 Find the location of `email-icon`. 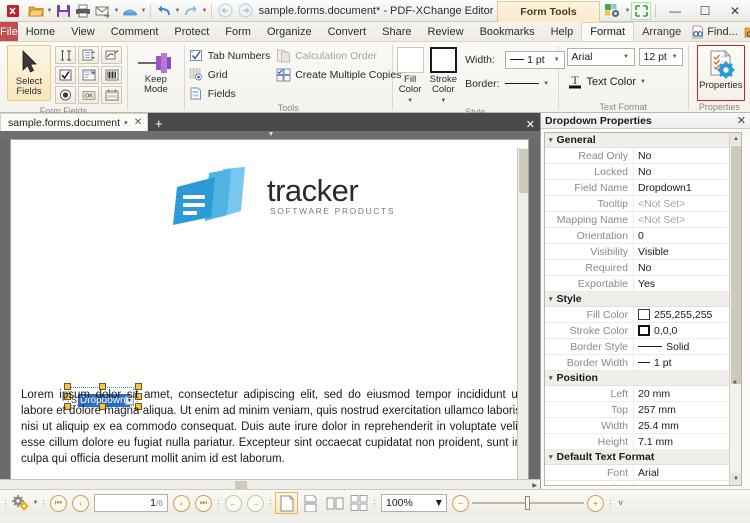

email-icon is located at coordinates (103, 11).